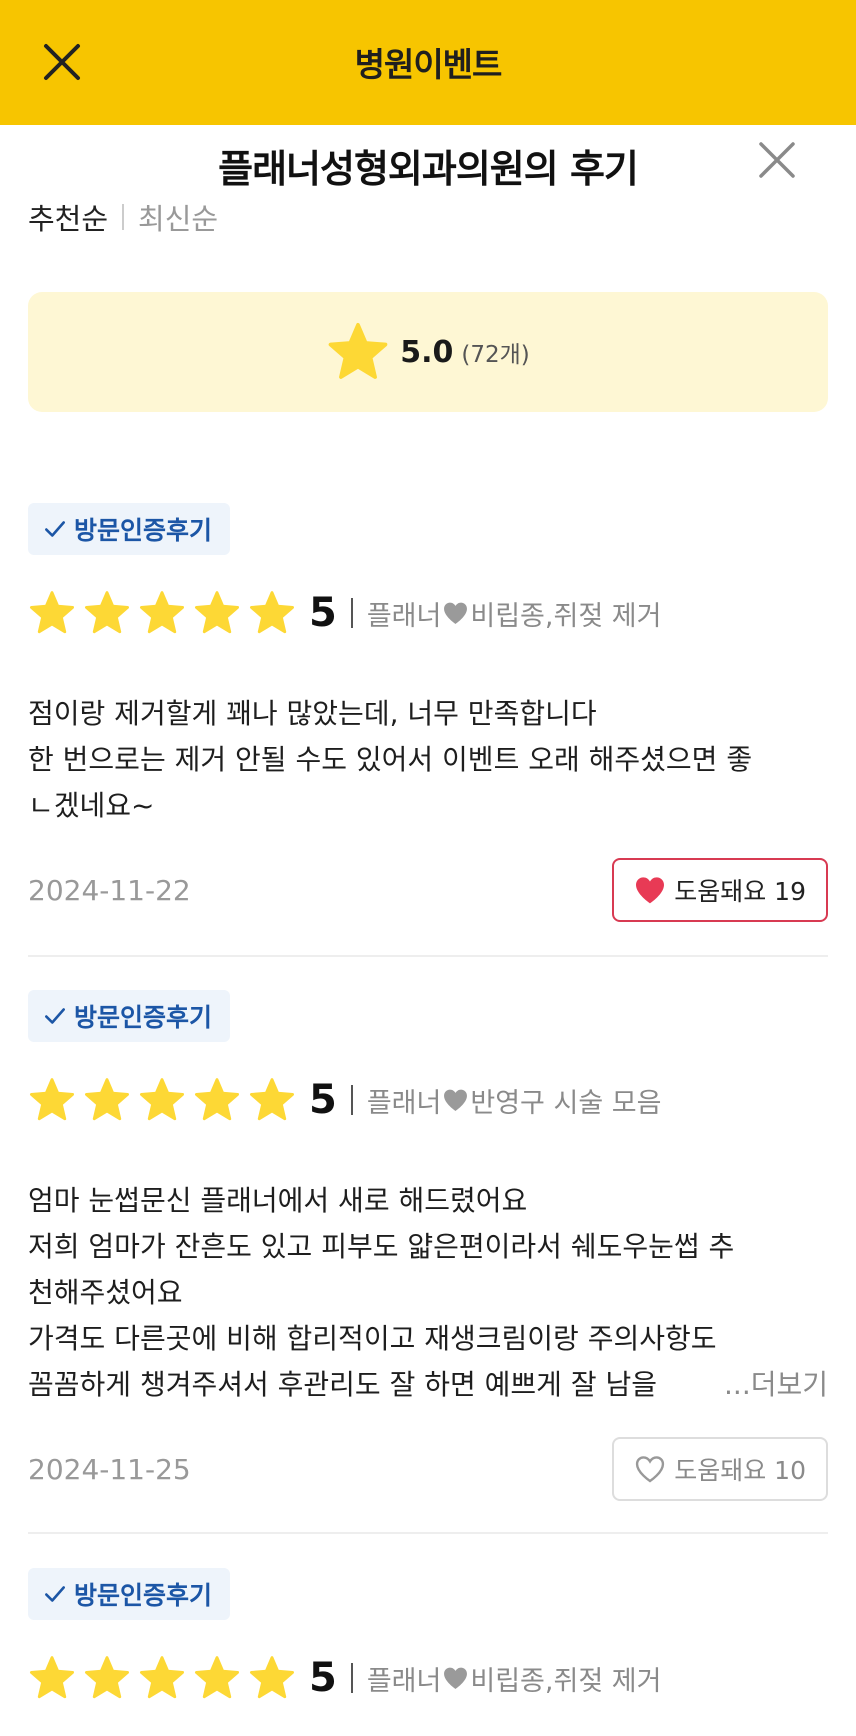  What do you see at coordinates (428, 1637) in the screenshot?
I see `review-card: 방문인증후기 5 플래너 비립종,쥐젖 제거` at bounding box center [428, 1637].